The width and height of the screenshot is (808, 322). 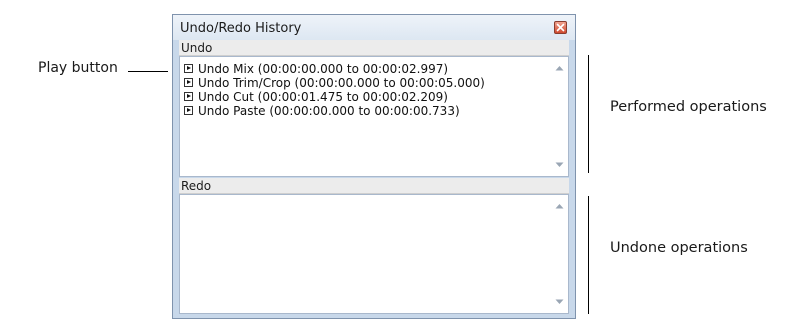 I want to click on undo-scrollbar, so click(x=559, y=116).